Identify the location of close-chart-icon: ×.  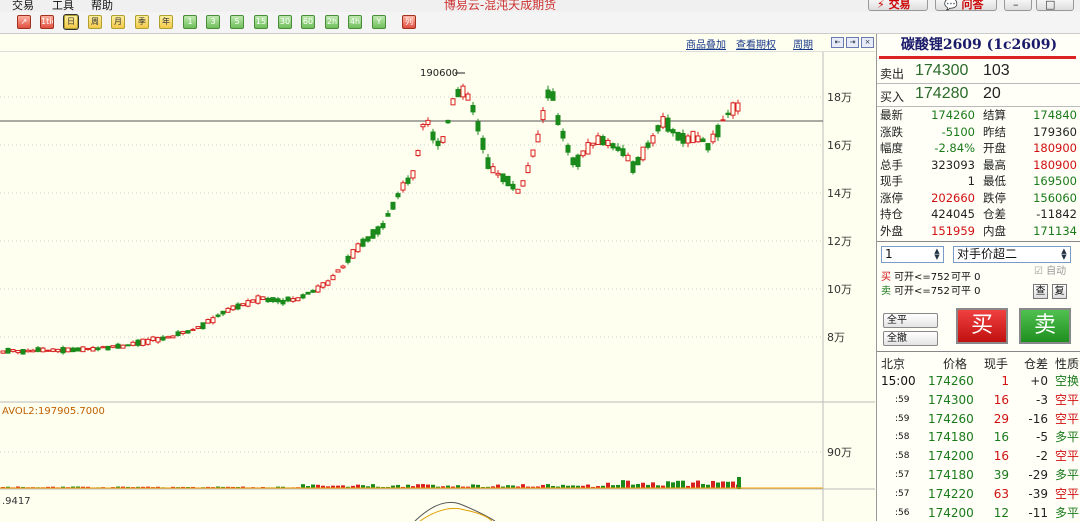
(867, 42).